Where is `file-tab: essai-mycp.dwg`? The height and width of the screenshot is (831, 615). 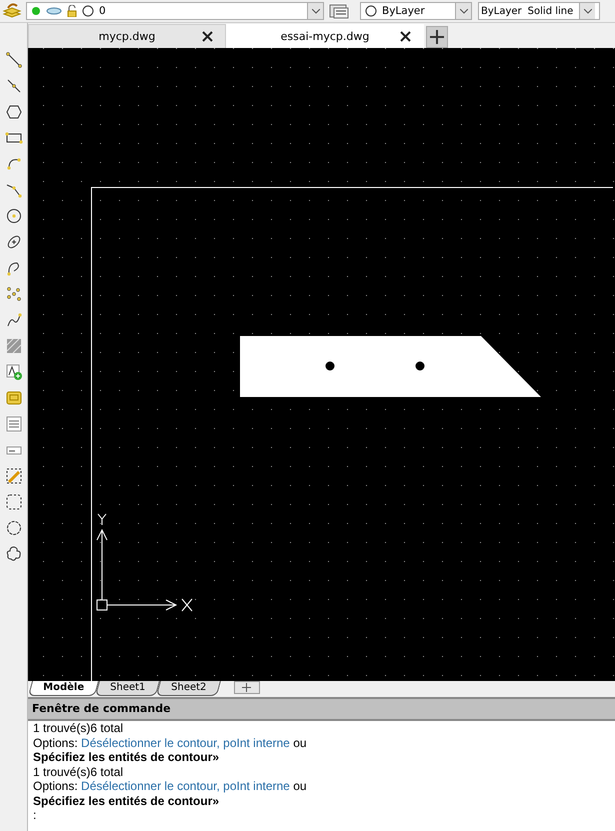
file-tab: essai-mycp.dwg is located at coordinates (325, 36).